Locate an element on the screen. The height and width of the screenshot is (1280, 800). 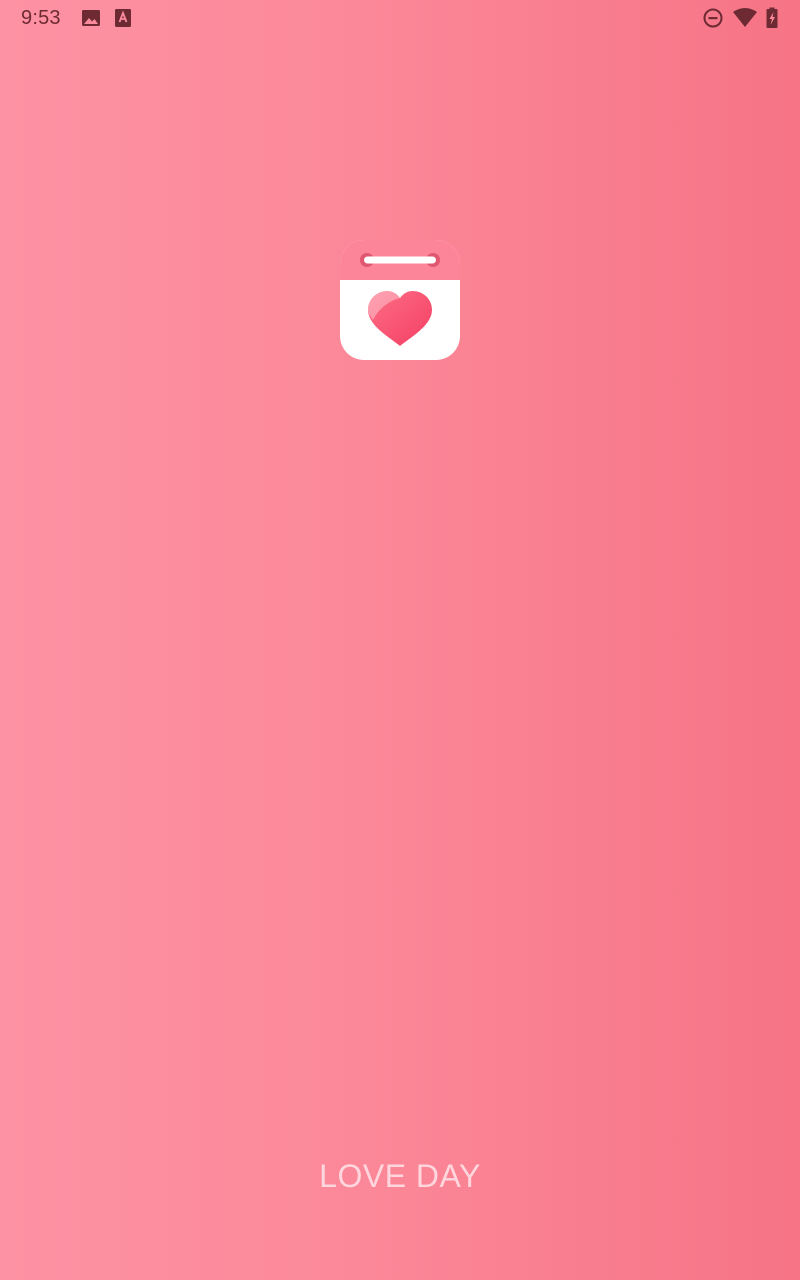
text-a-icon is located at coordinates (123, 18).